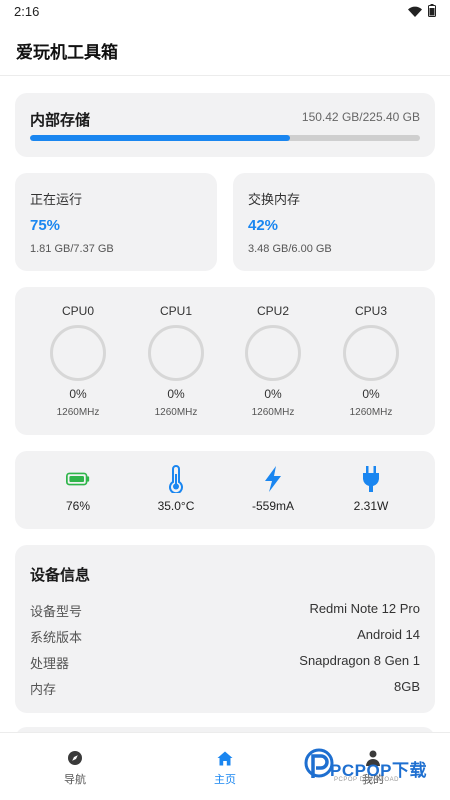 The width and height of the screenshot is (450, 800). What do you see at coordinates (225, 611) in the screenshot?
I see `device-row-model: 设备型号 Redmi Note 12 Pro` at bounding box center [225, 611].